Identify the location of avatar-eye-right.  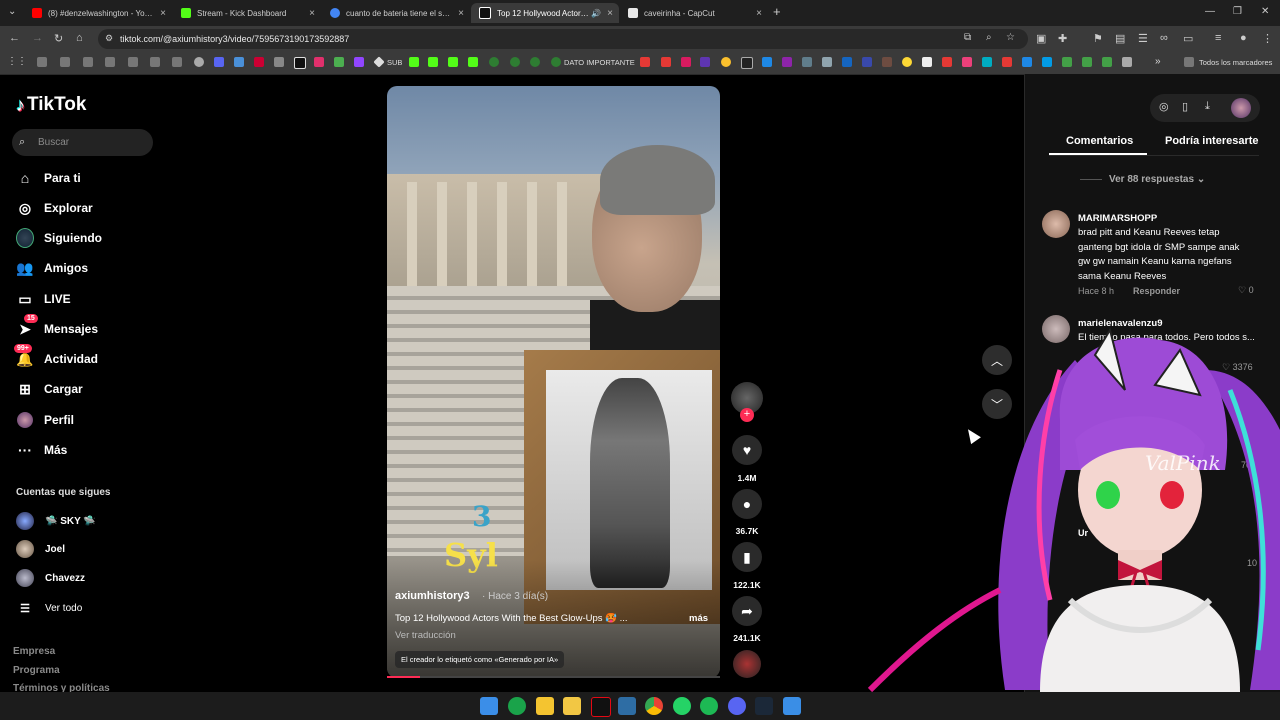
(1172, 495).